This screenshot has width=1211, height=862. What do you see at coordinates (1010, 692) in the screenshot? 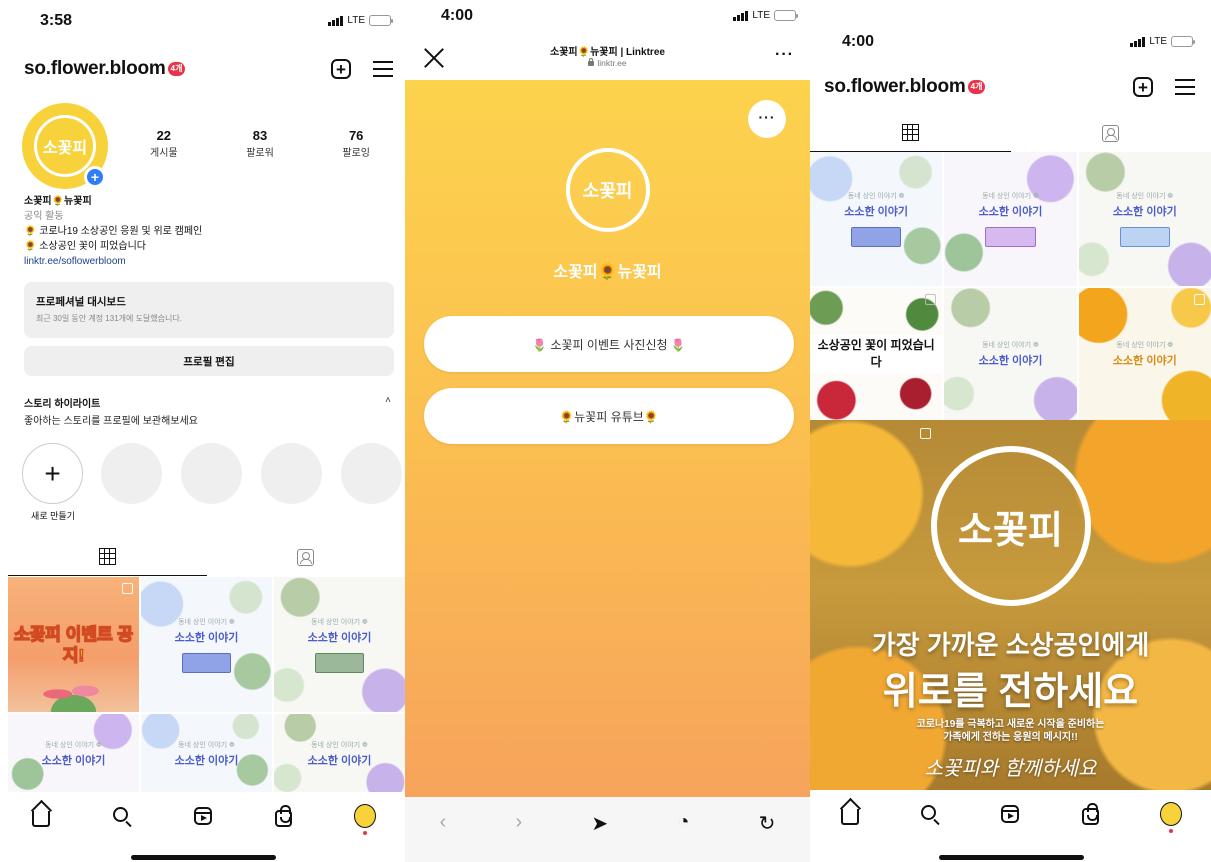
I see `hero-headline-large: 위로를 전하세요` at bounding box center [1010, 692].